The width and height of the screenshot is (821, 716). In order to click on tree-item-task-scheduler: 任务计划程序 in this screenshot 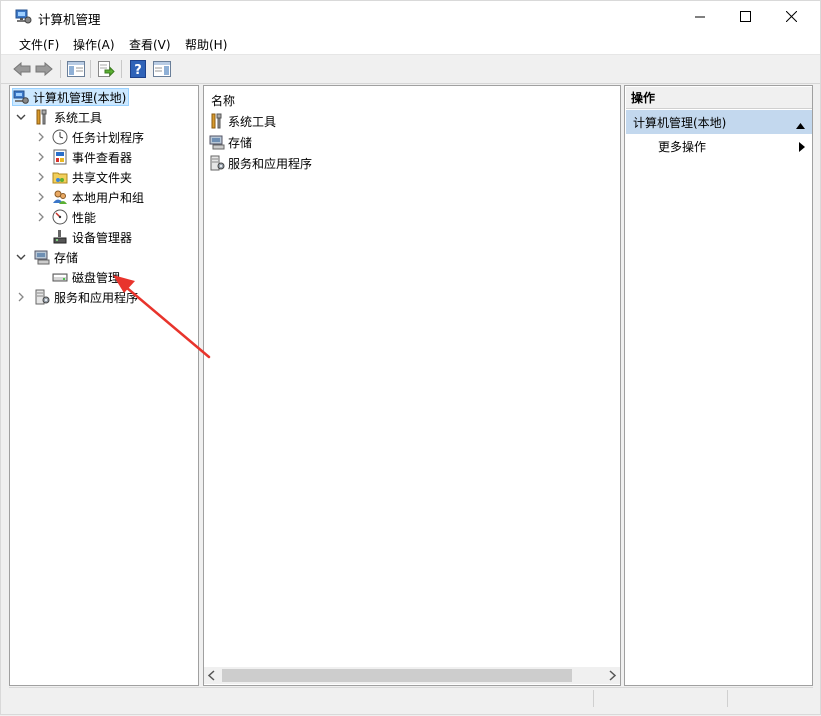, I will do `click(90, 137)`.